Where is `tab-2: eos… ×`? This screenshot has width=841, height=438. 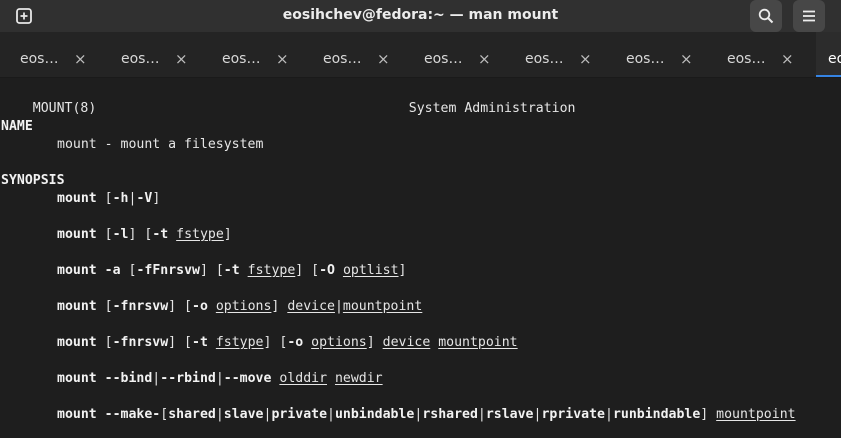
tab-2: eos… × is located at coordinates (151, 54).